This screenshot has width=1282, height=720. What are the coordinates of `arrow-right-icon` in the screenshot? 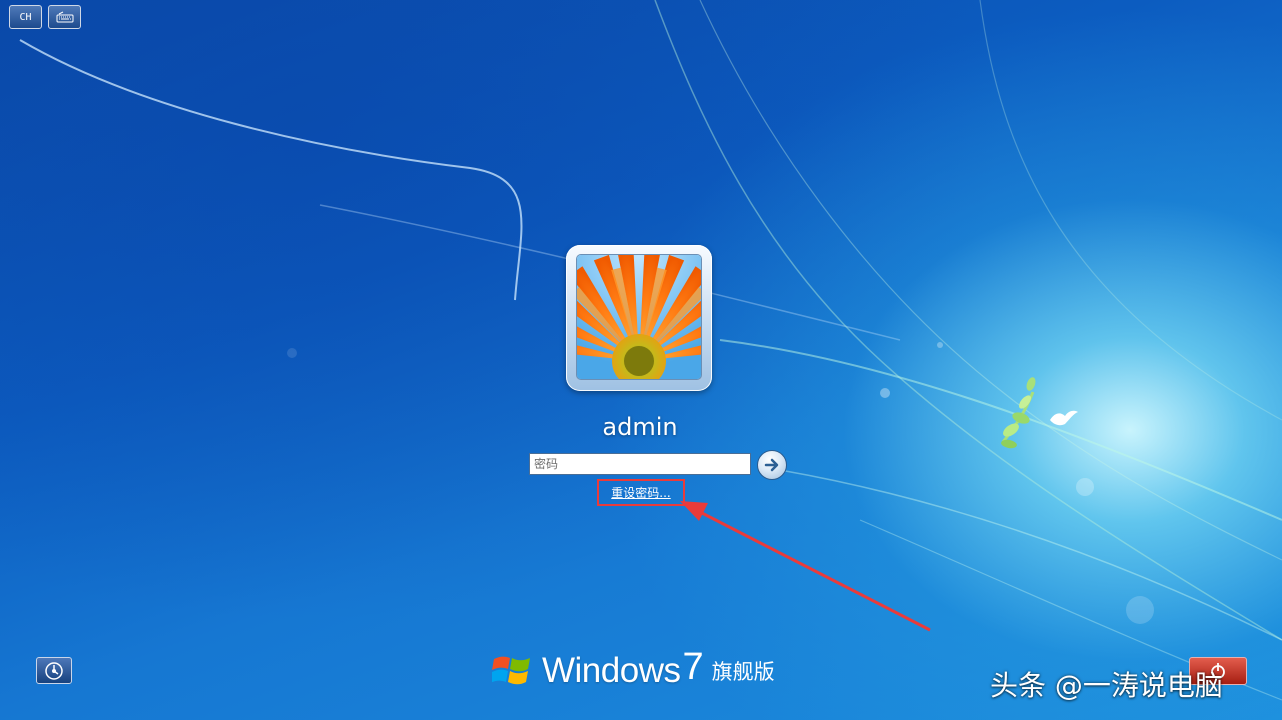 It's located at (771, 465).